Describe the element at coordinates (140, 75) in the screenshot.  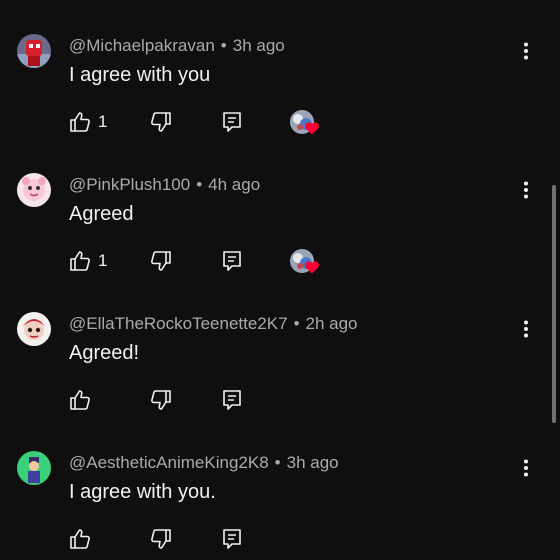
I see `comment-text: I agree with you` at that location.